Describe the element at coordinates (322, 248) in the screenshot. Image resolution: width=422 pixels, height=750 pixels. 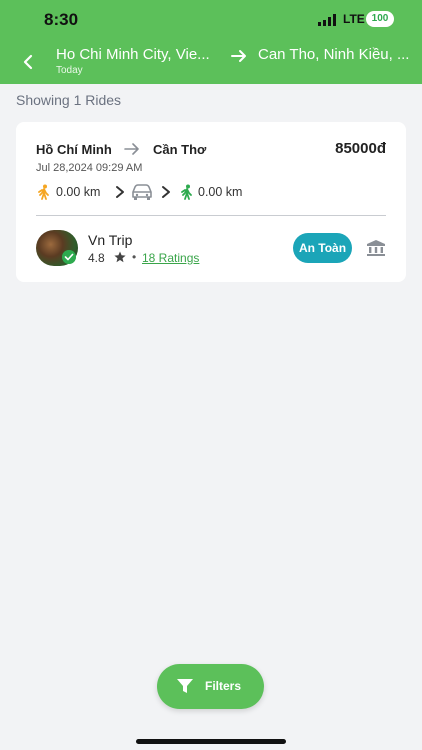
I see `safety-badge: An Toàn` at that location.